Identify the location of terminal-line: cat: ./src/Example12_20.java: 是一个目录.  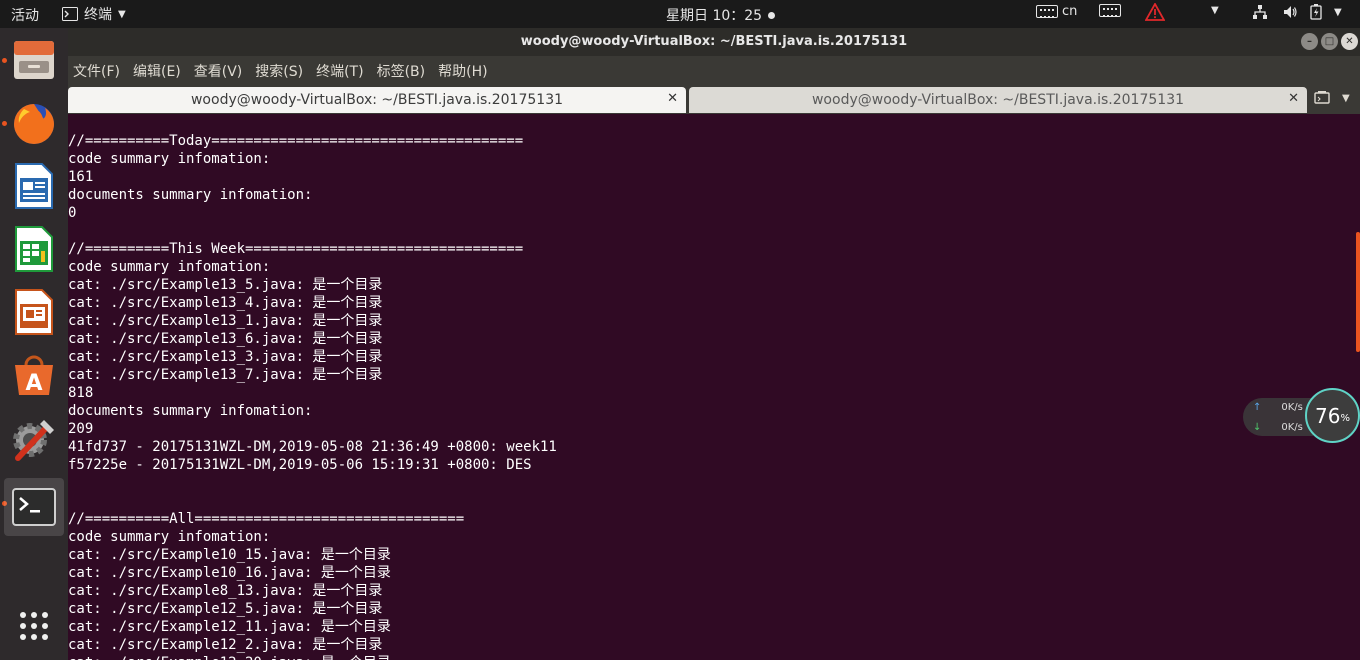
(312, 657).